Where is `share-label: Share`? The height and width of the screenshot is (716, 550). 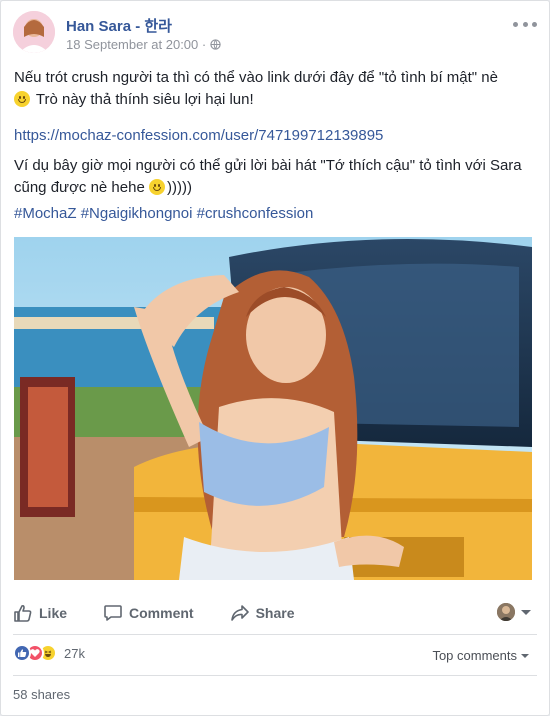
share-label: Share is located at coordinates (275, 613).